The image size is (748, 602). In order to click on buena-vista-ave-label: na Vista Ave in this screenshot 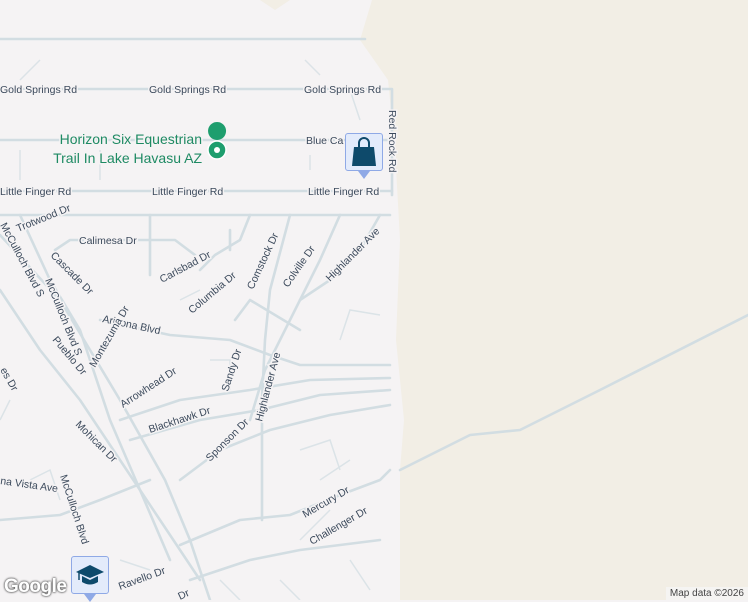, I will do `click(29, 485)`.